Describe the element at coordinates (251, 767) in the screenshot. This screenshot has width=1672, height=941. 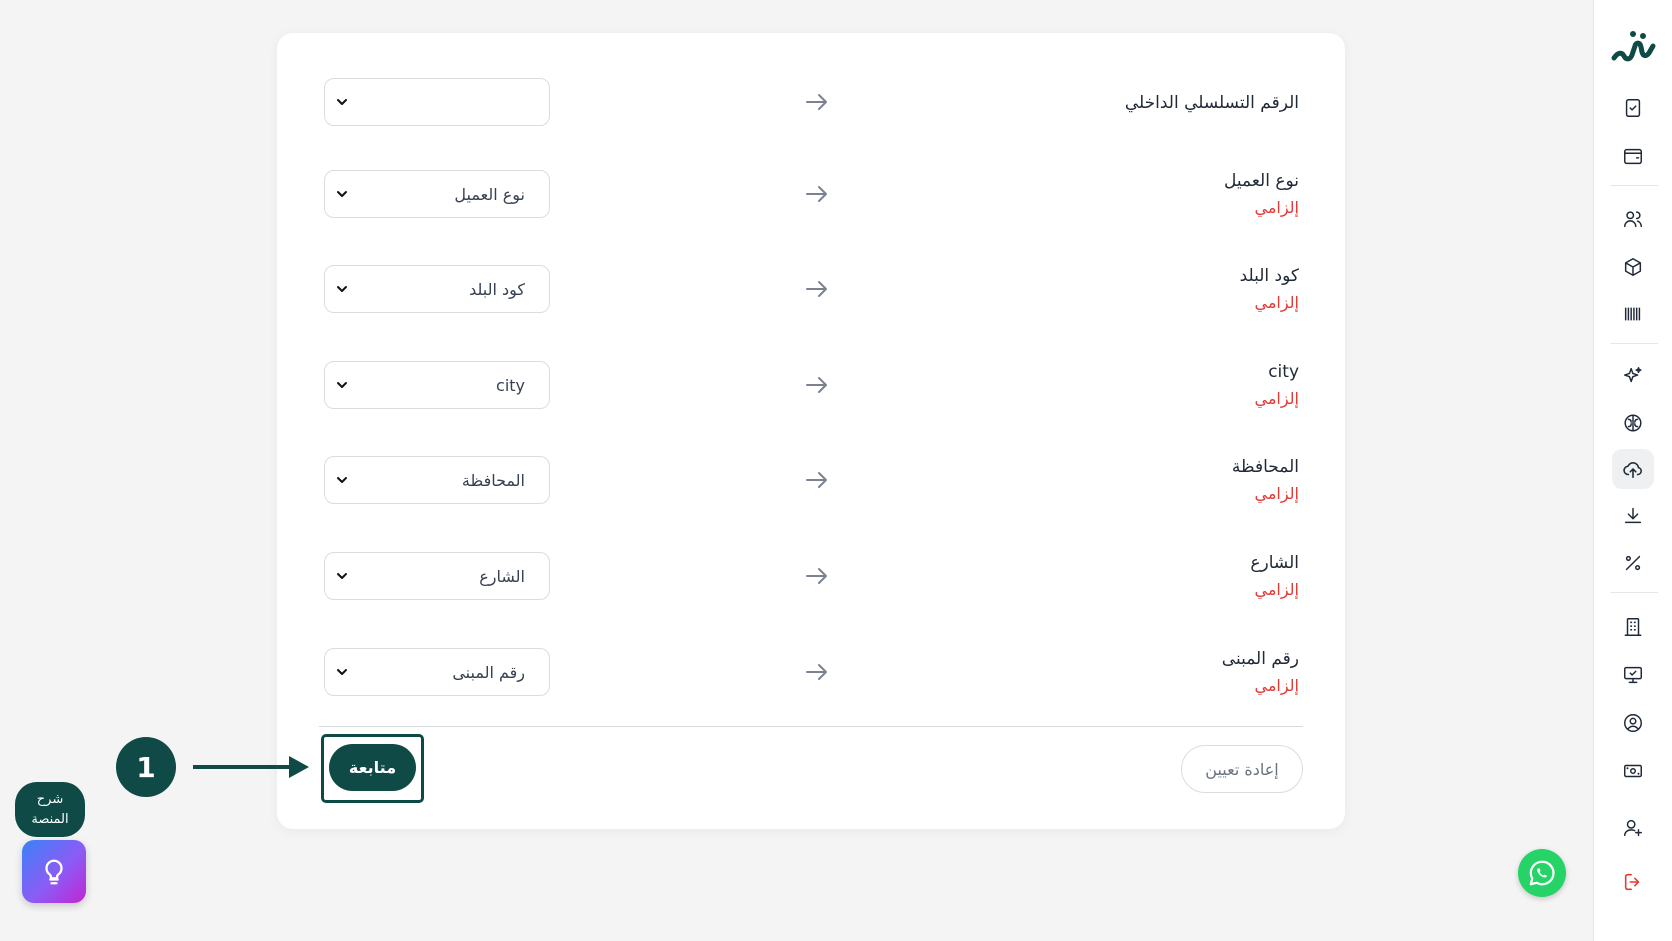
I see `pointer-arrow-icon` at that location.